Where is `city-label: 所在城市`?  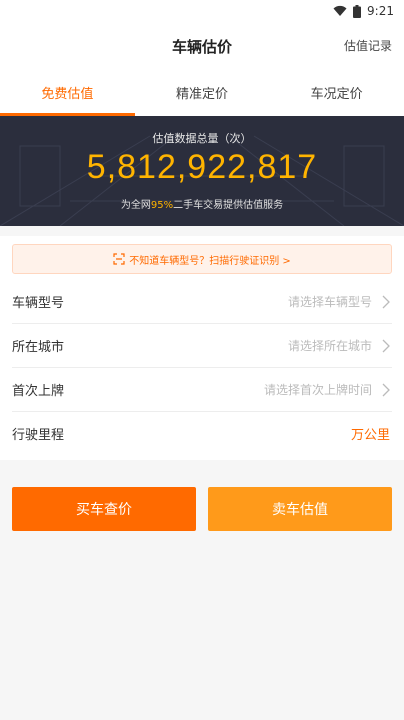
city-label: 所在城市 is located at coordinates (38, 347).